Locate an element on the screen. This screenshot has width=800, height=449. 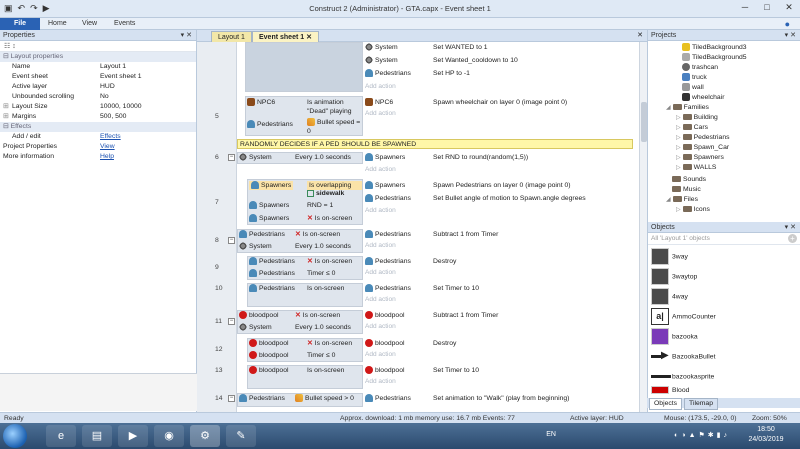
object-thumb is located at coordinates (660, 336).